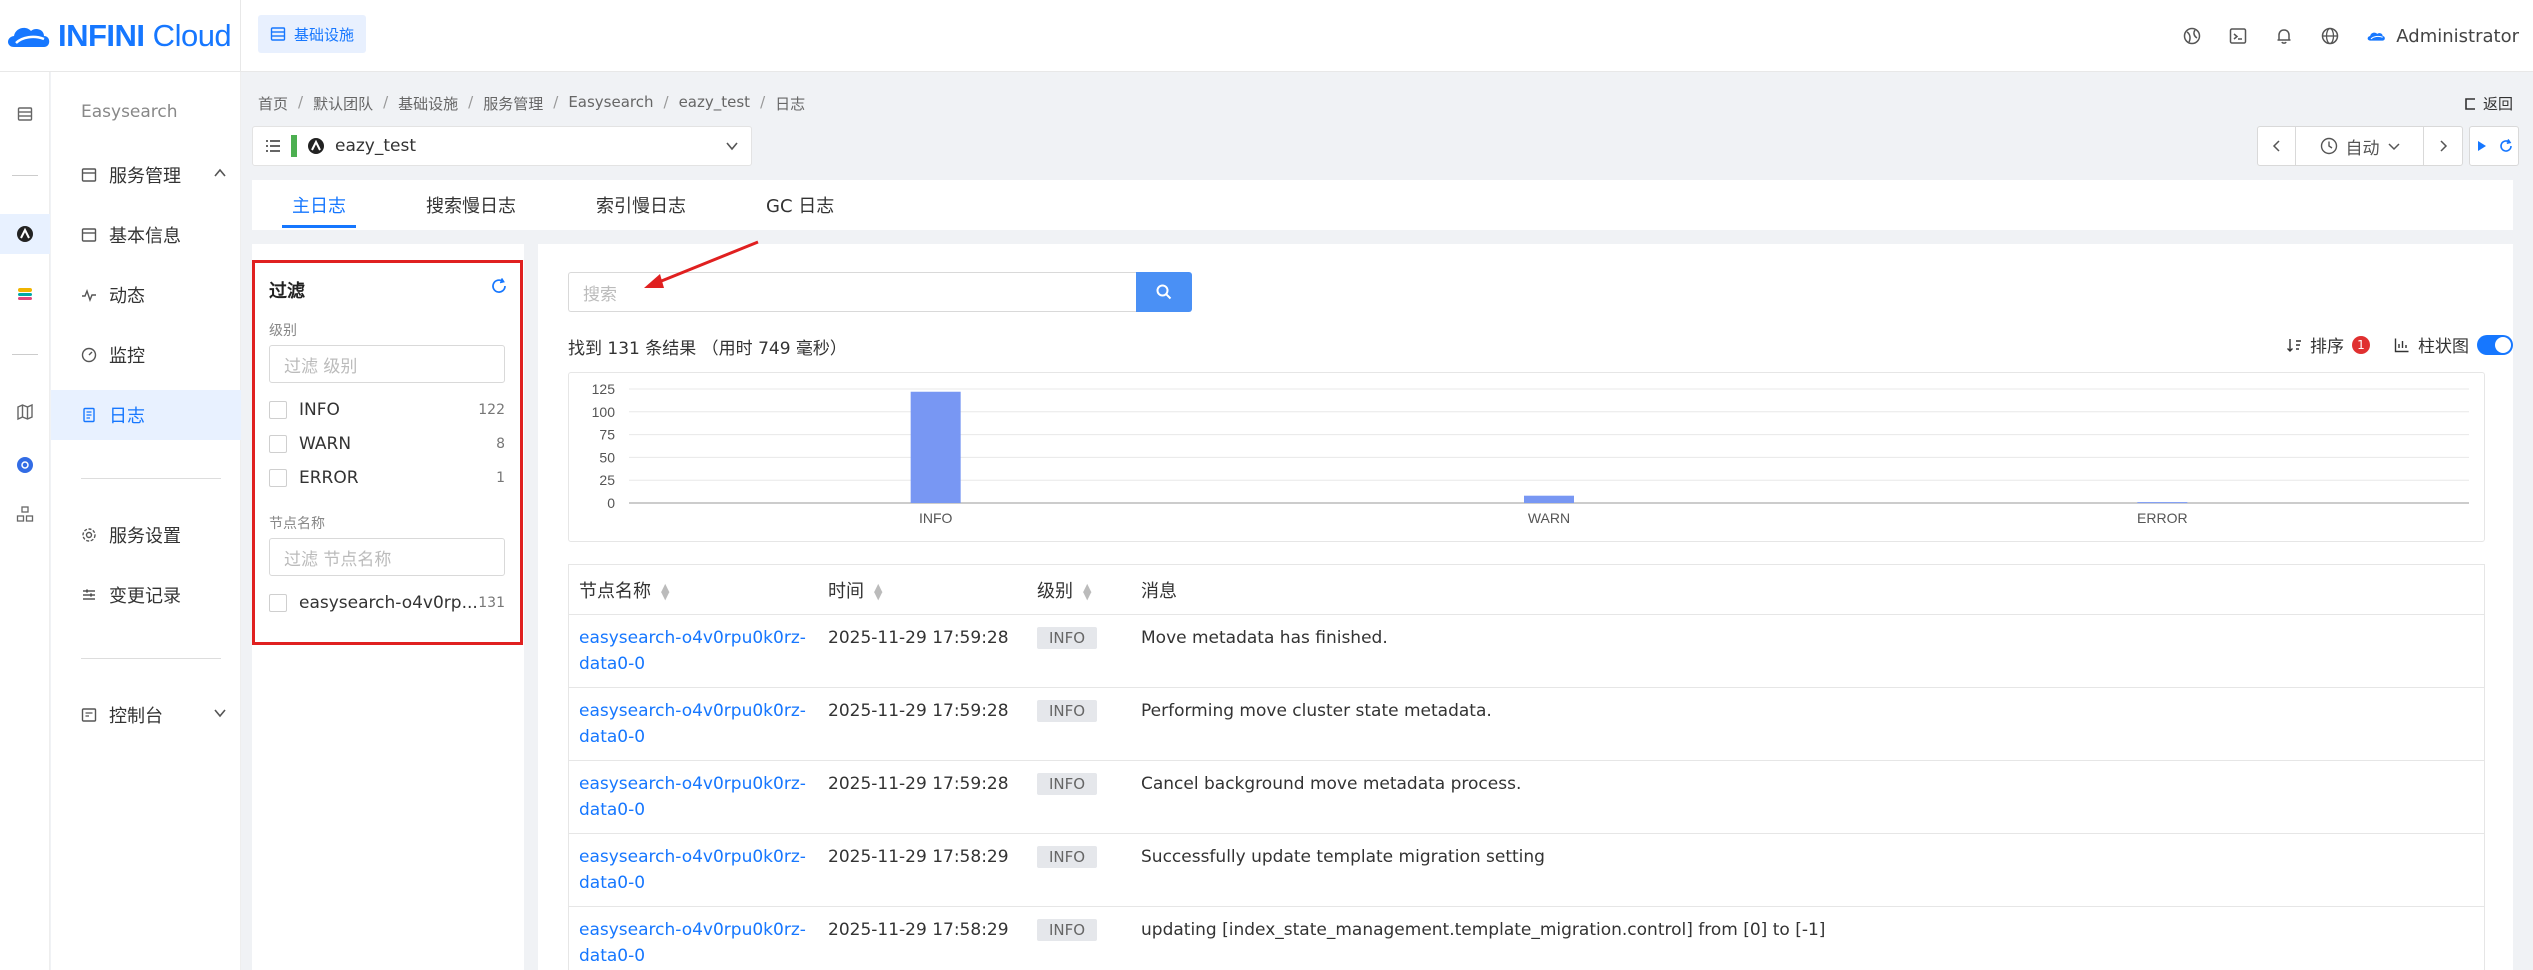 The image size is (2533, 970). I want to click on menu-change-log: 变更记录, so click(146, 595).